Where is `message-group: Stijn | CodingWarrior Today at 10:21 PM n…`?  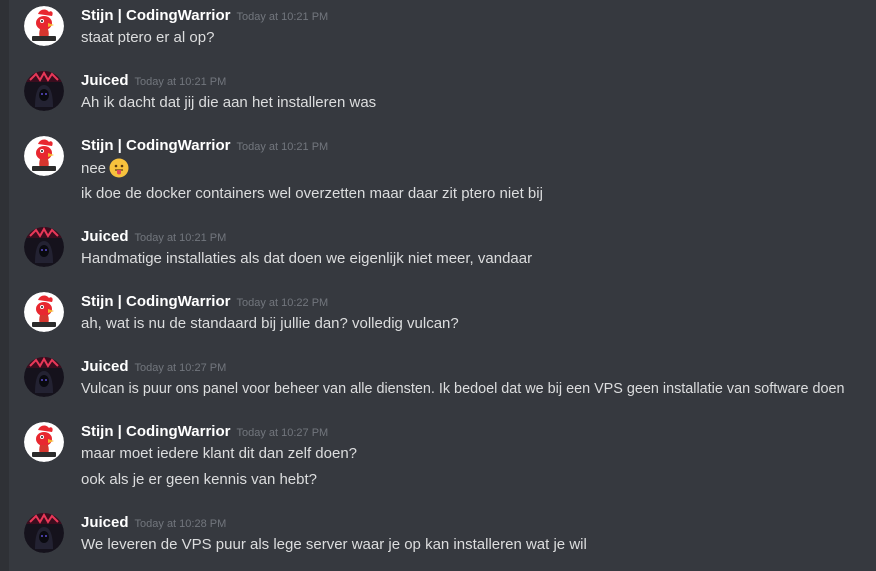 message-group: Stijn | CodingWarrior Today at 10:21 PM n… is located at coordinates (450, 171).